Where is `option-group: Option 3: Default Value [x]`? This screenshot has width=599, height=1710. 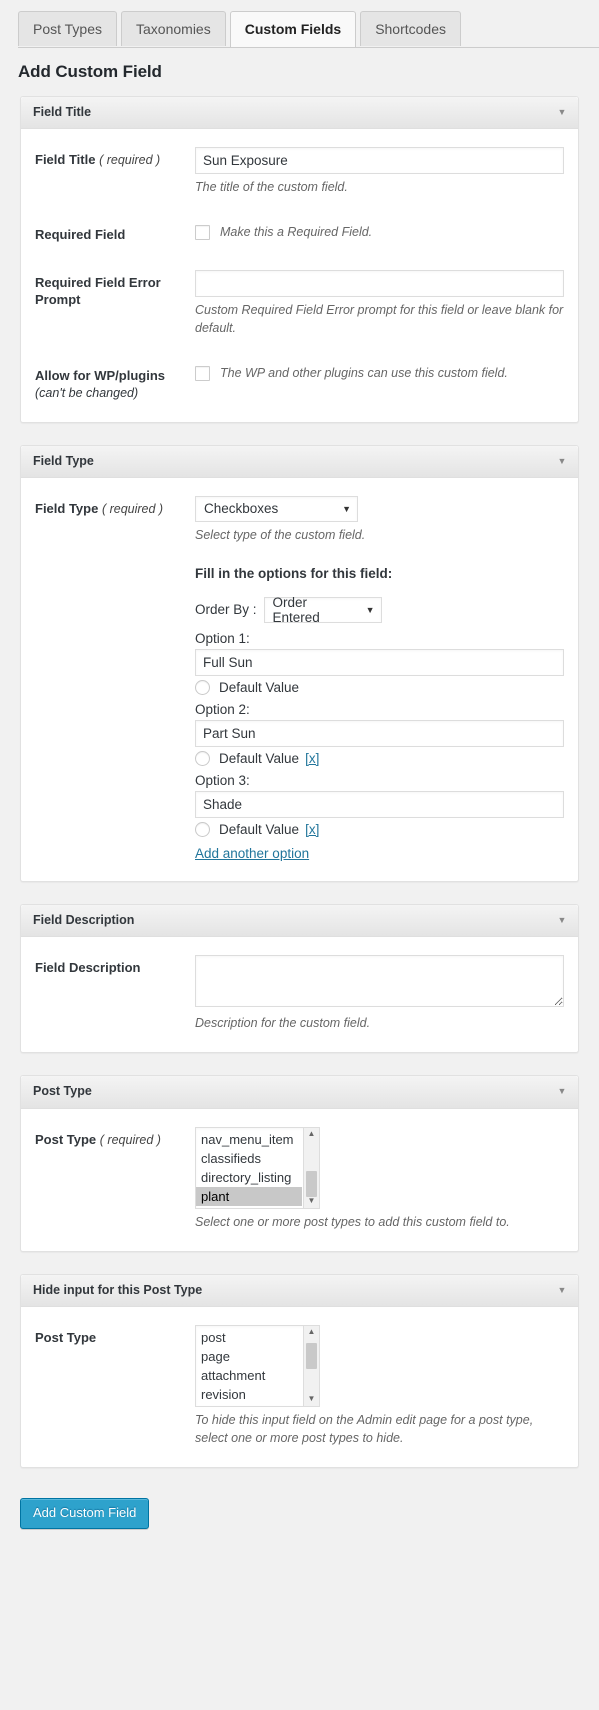 option-group: Option 3: Default Value [x] is located at coordinates (379, 805).